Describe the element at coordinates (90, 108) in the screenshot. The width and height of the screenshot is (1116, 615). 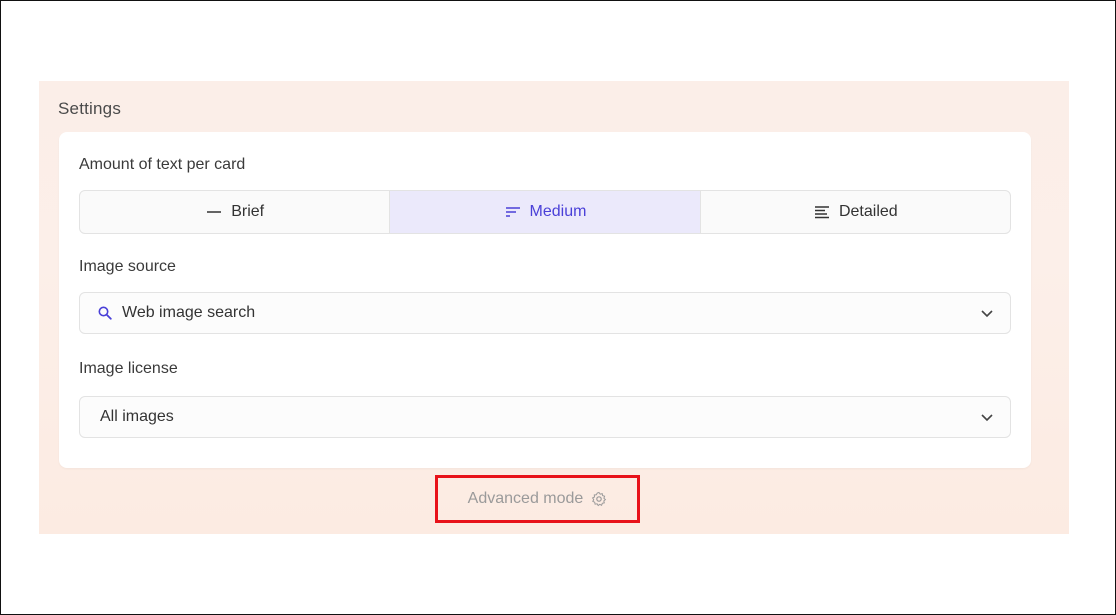
I see `settings-title: Settings` at that location.